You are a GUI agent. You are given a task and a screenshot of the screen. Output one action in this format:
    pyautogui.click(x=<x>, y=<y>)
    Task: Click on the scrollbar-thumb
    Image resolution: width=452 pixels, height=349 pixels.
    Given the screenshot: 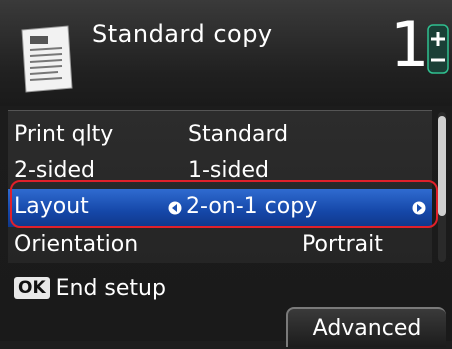 What is the action you would take?
    pyautogui.click(x=442, y=166)
    